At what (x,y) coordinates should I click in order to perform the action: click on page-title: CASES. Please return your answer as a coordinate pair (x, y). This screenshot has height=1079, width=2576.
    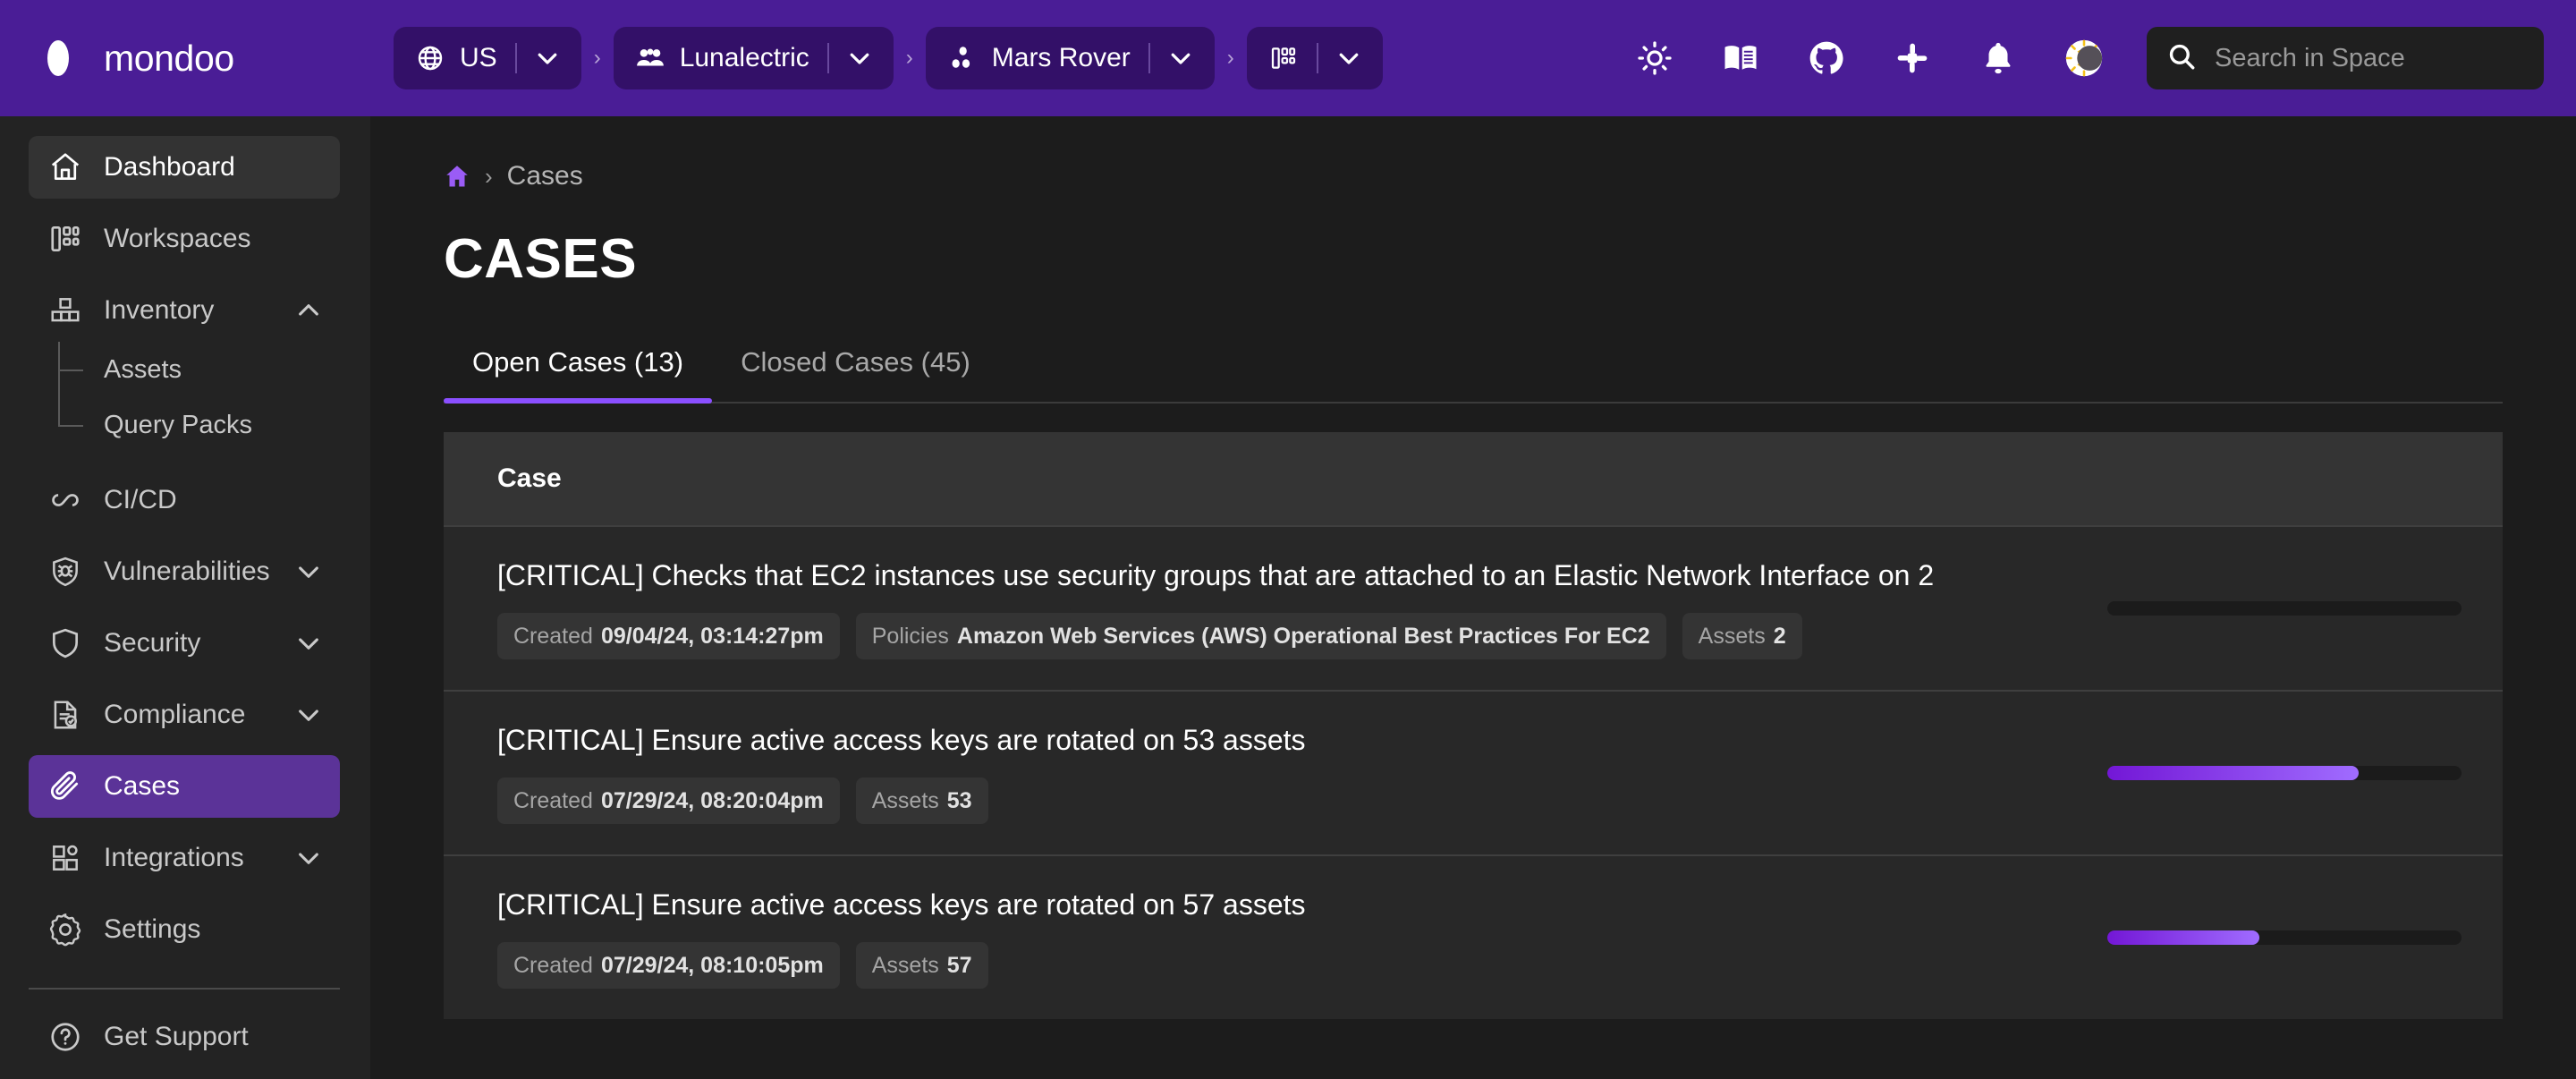
    Looking at the image, I should click on (541, 259).